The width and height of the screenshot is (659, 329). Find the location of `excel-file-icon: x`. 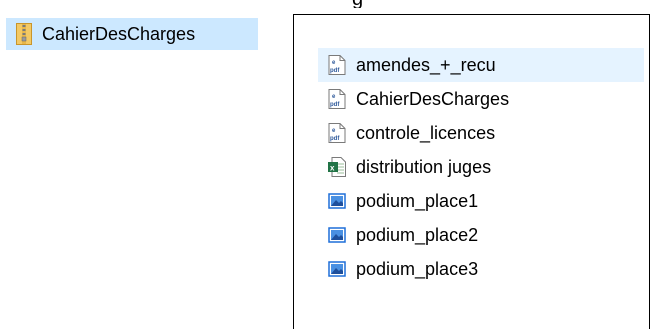

excel-file-icon: x is located at coordinates (337, 167).